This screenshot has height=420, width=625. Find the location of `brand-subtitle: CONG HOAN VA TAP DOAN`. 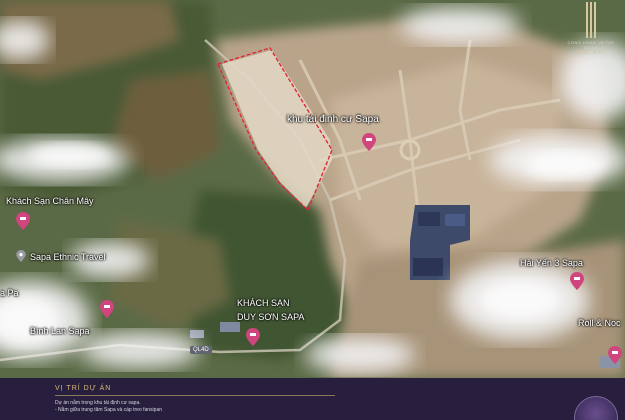

brand-subtitle: CONG HOAN VA TAP DOAN is located at coordinates (591, 45).